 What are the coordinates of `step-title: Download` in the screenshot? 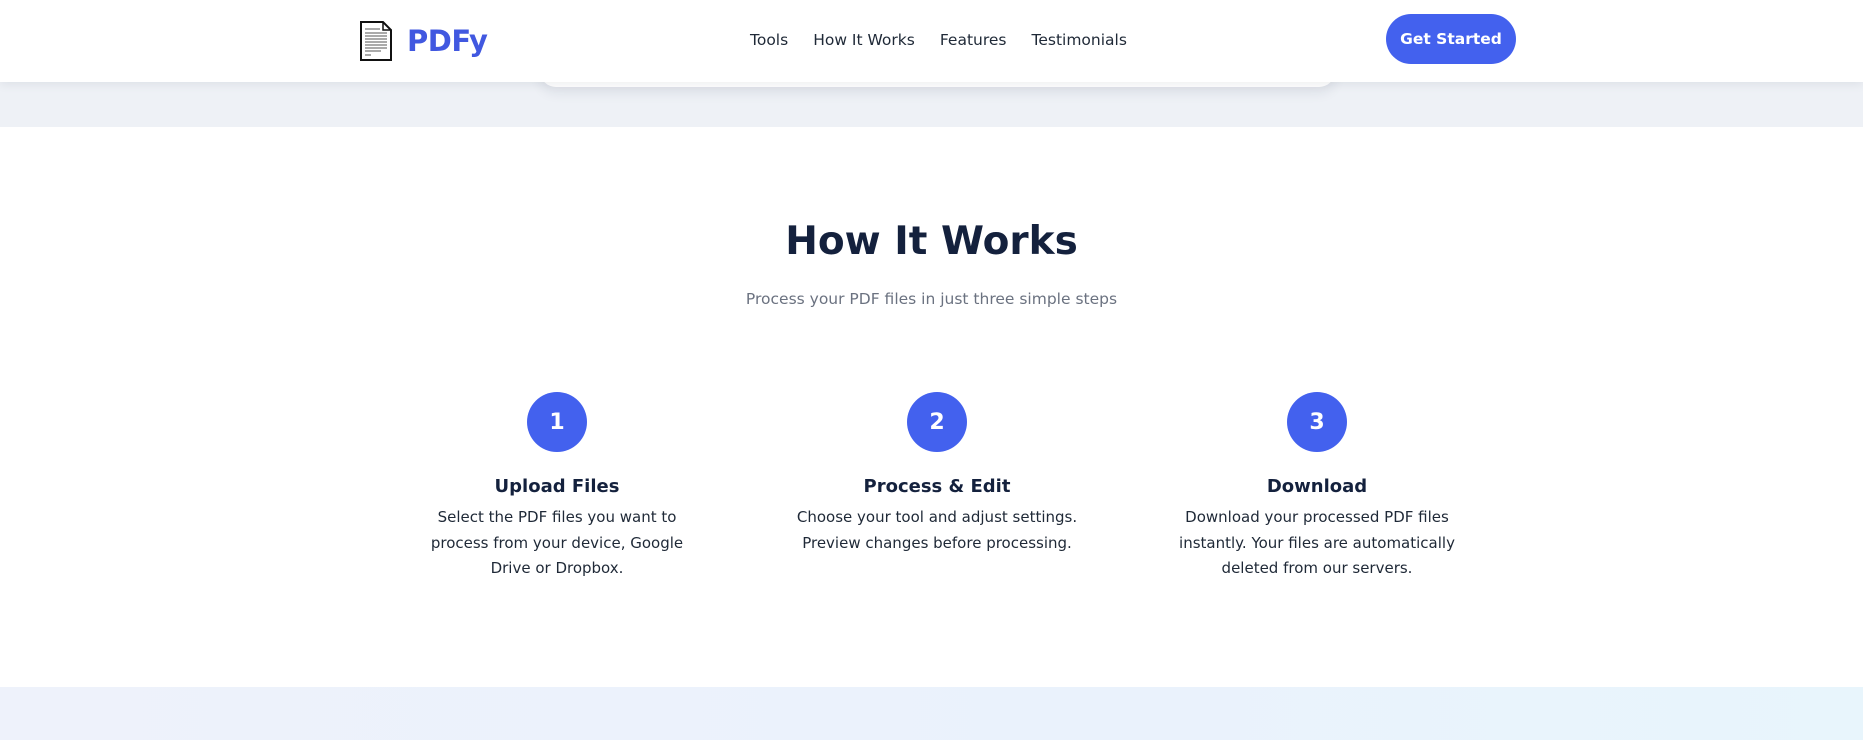 It's located at (1317, 486).